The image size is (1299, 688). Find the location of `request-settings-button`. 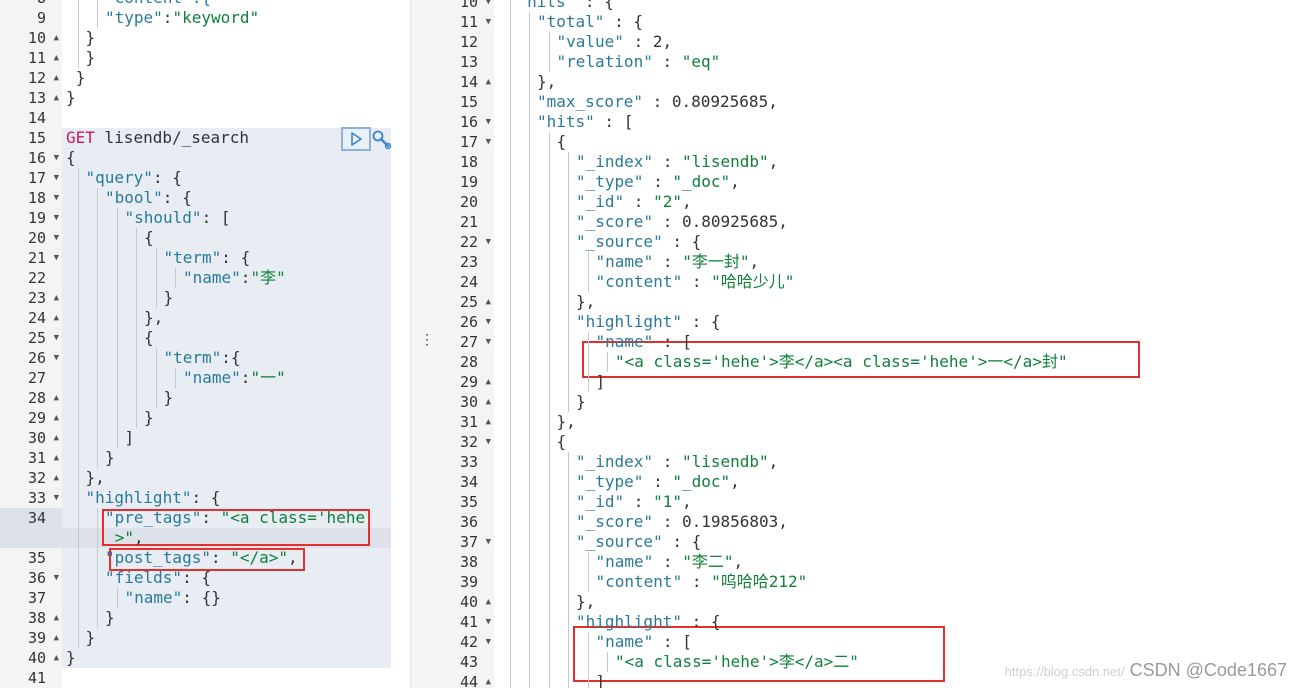

request-settings-button is located at coordinates (382, 140).